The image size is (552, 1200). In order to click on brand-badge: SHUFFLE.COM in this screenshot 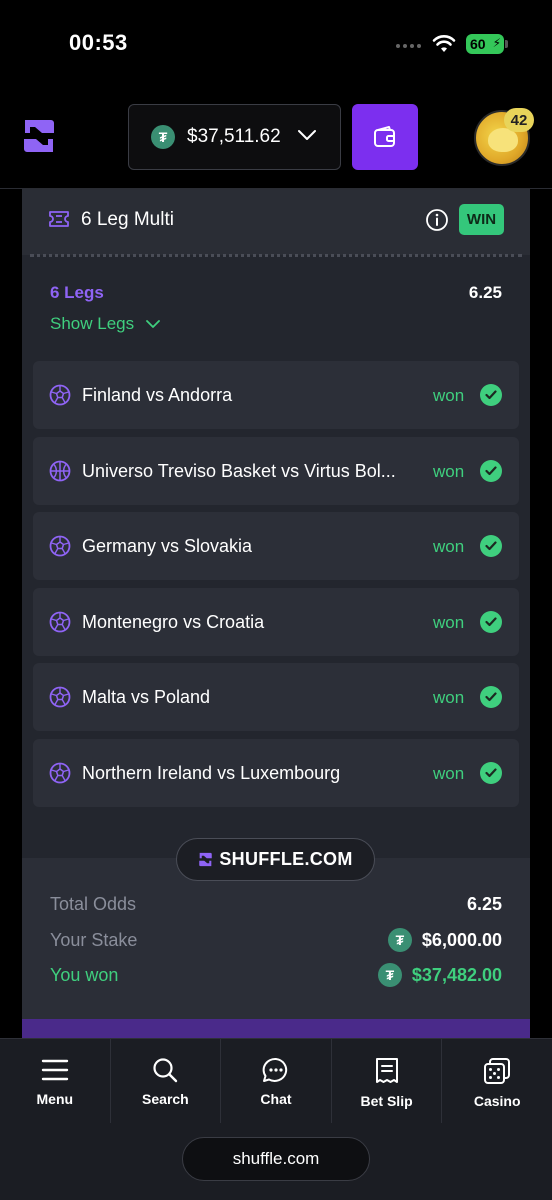, I will do `click(275, 859)`.